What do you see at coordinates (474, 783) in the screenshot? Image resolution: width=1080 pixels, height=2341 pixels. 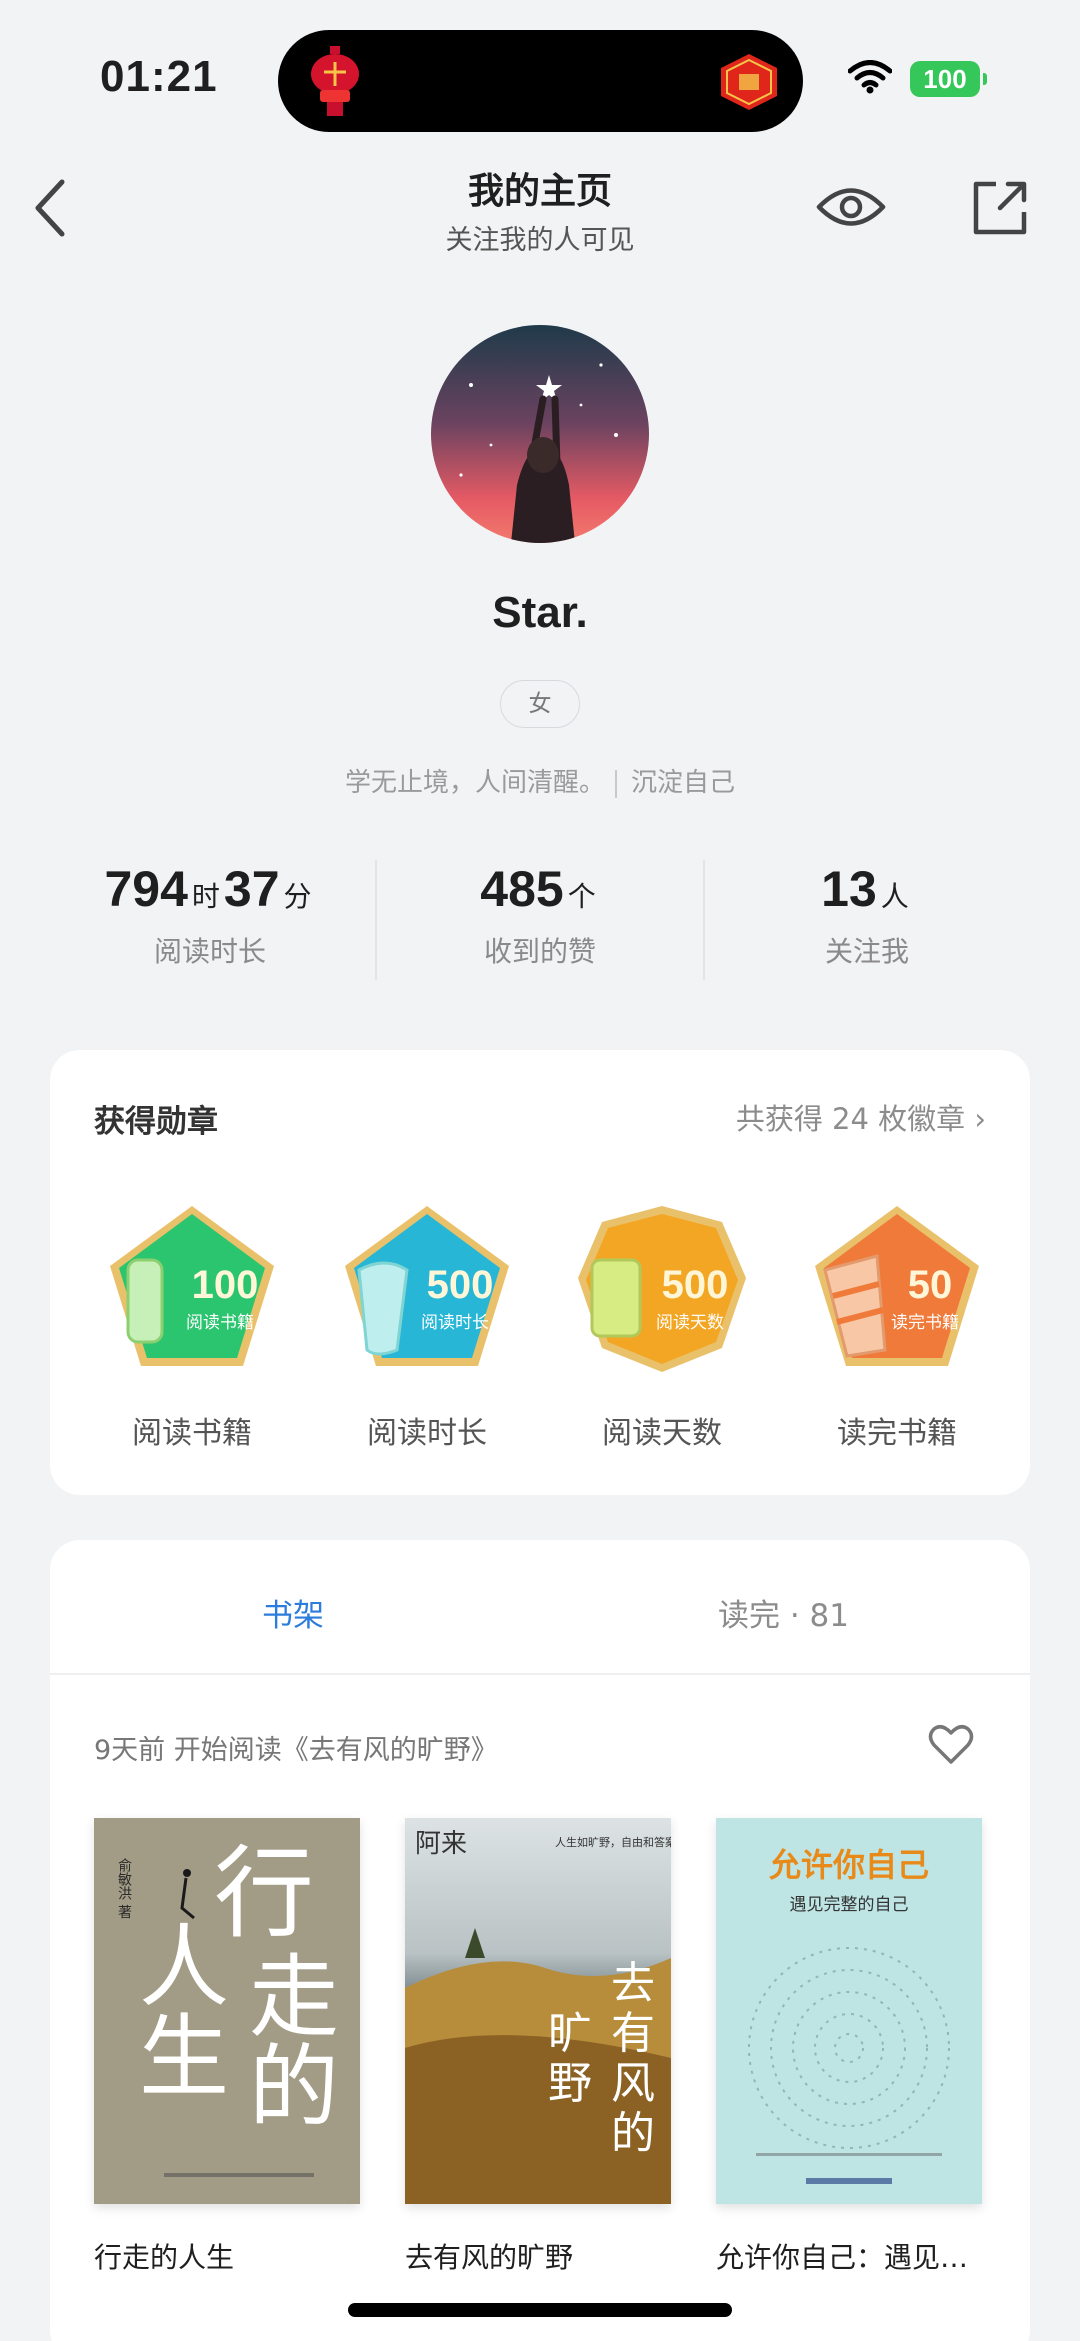 I see `bio-text: 学无止境，人间清醒。` at bounding box center [474, 783].